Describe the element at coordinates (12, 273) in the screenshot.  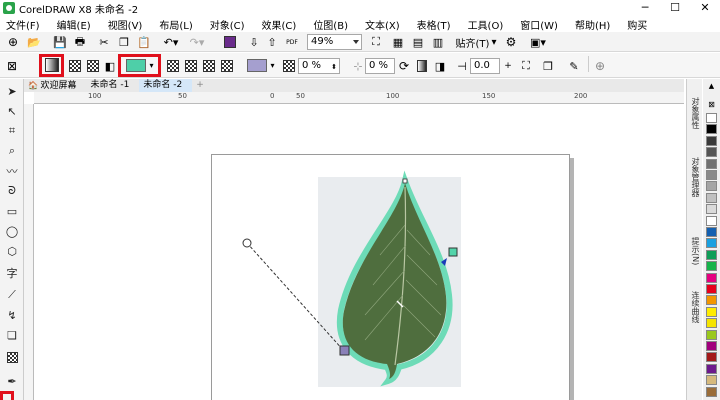
I see `text-tool-icon: 字` at that location.